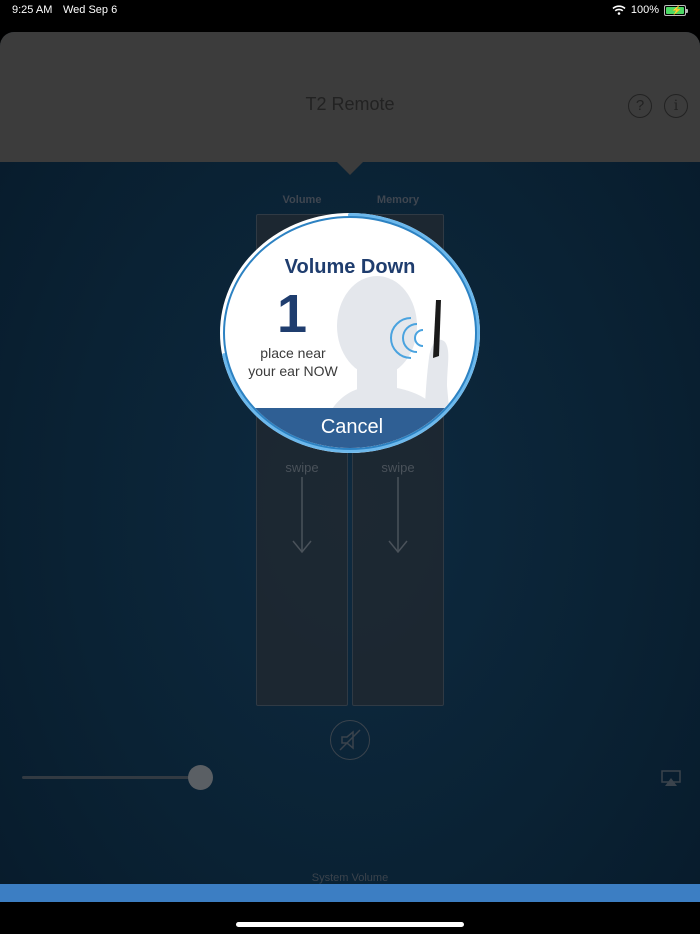  I want to click on memory-column-label: Memory, so click(398, 200).